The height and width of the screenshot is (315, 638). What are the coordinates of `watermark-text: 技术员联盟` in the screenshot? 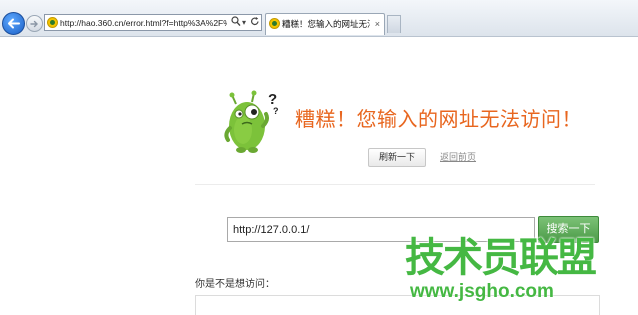 It's located at (501, 258).